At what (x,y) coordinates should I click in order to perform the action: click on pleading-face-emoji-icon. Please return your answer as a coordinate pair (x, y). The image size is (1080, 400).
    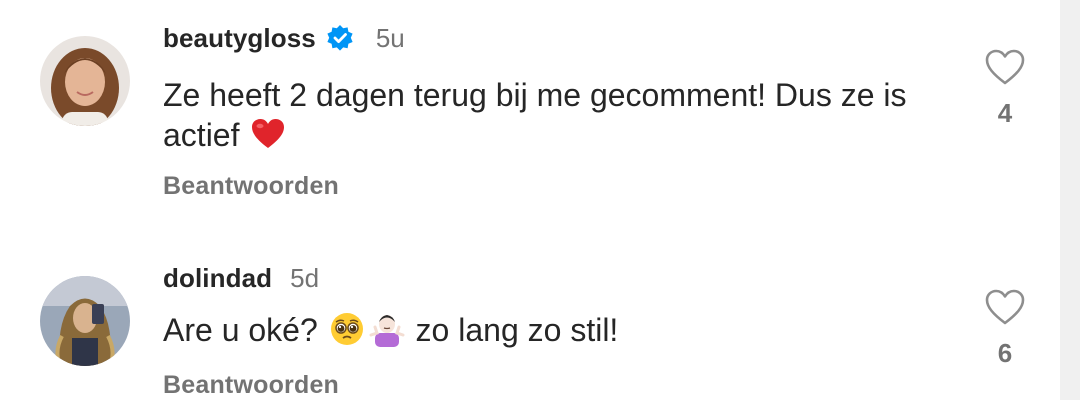
    Looking at the image, I should click on (347, 329).